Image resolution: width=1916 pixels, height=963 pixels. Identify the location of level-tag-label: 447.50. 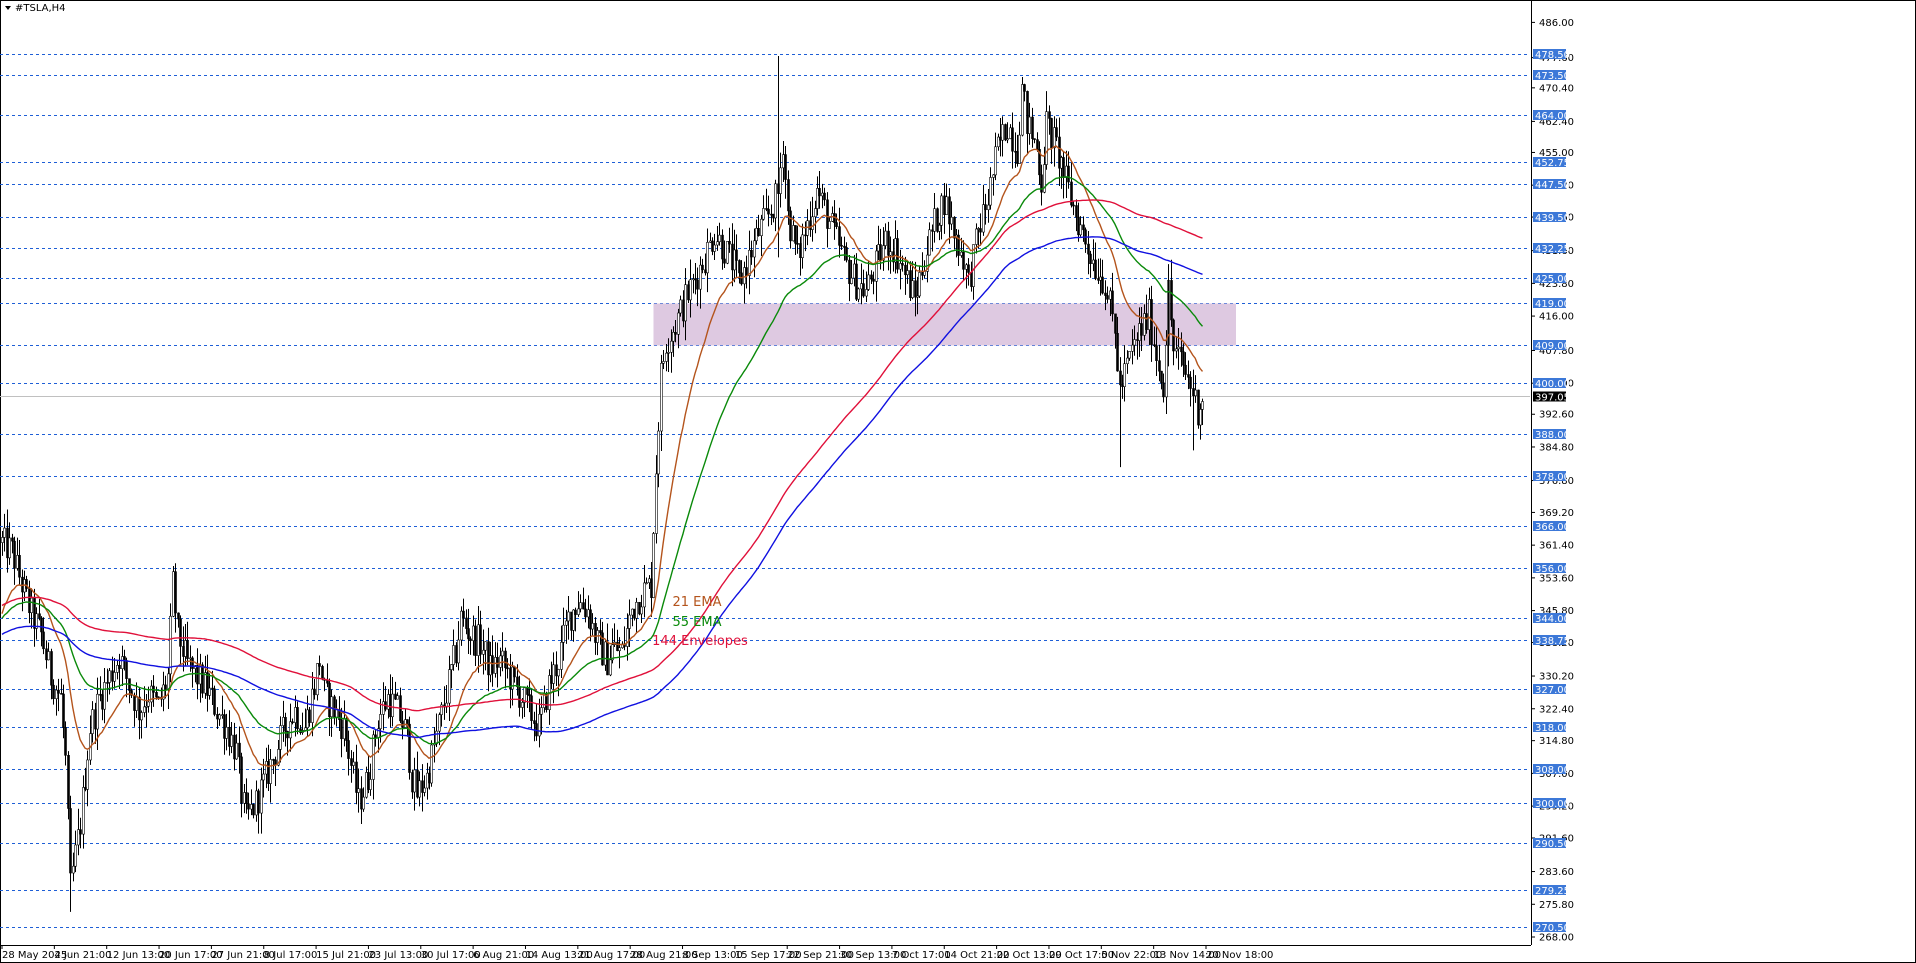
(1552, 185).